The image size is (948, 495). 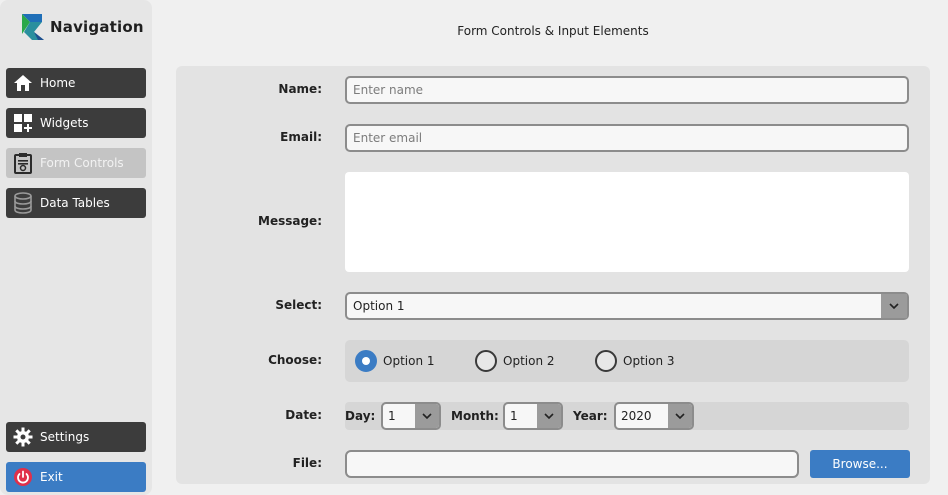 What do you see at coordinates (627, 90) in the screenshot?
I see `name-input` at bounding box center [627, 90].